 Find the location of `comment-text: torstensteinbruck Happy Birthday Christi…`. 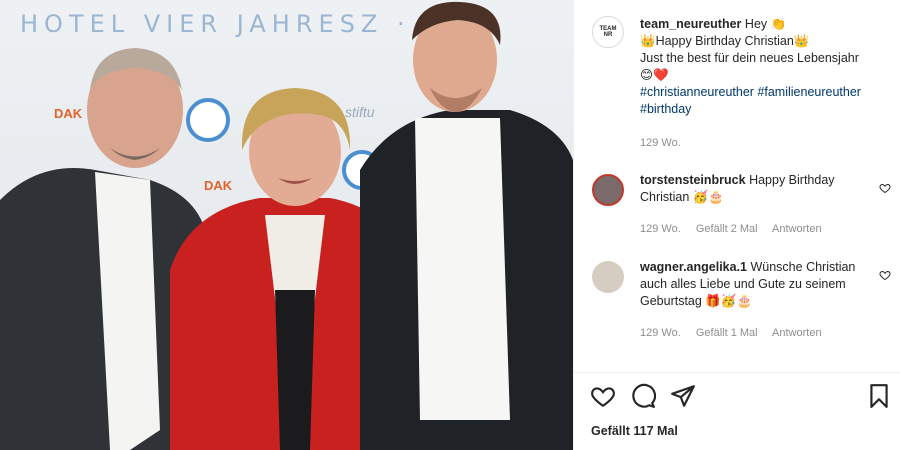

comment-text: torstensteinbruck Happy Birthday Christi… is located at coordinates (751, 189).